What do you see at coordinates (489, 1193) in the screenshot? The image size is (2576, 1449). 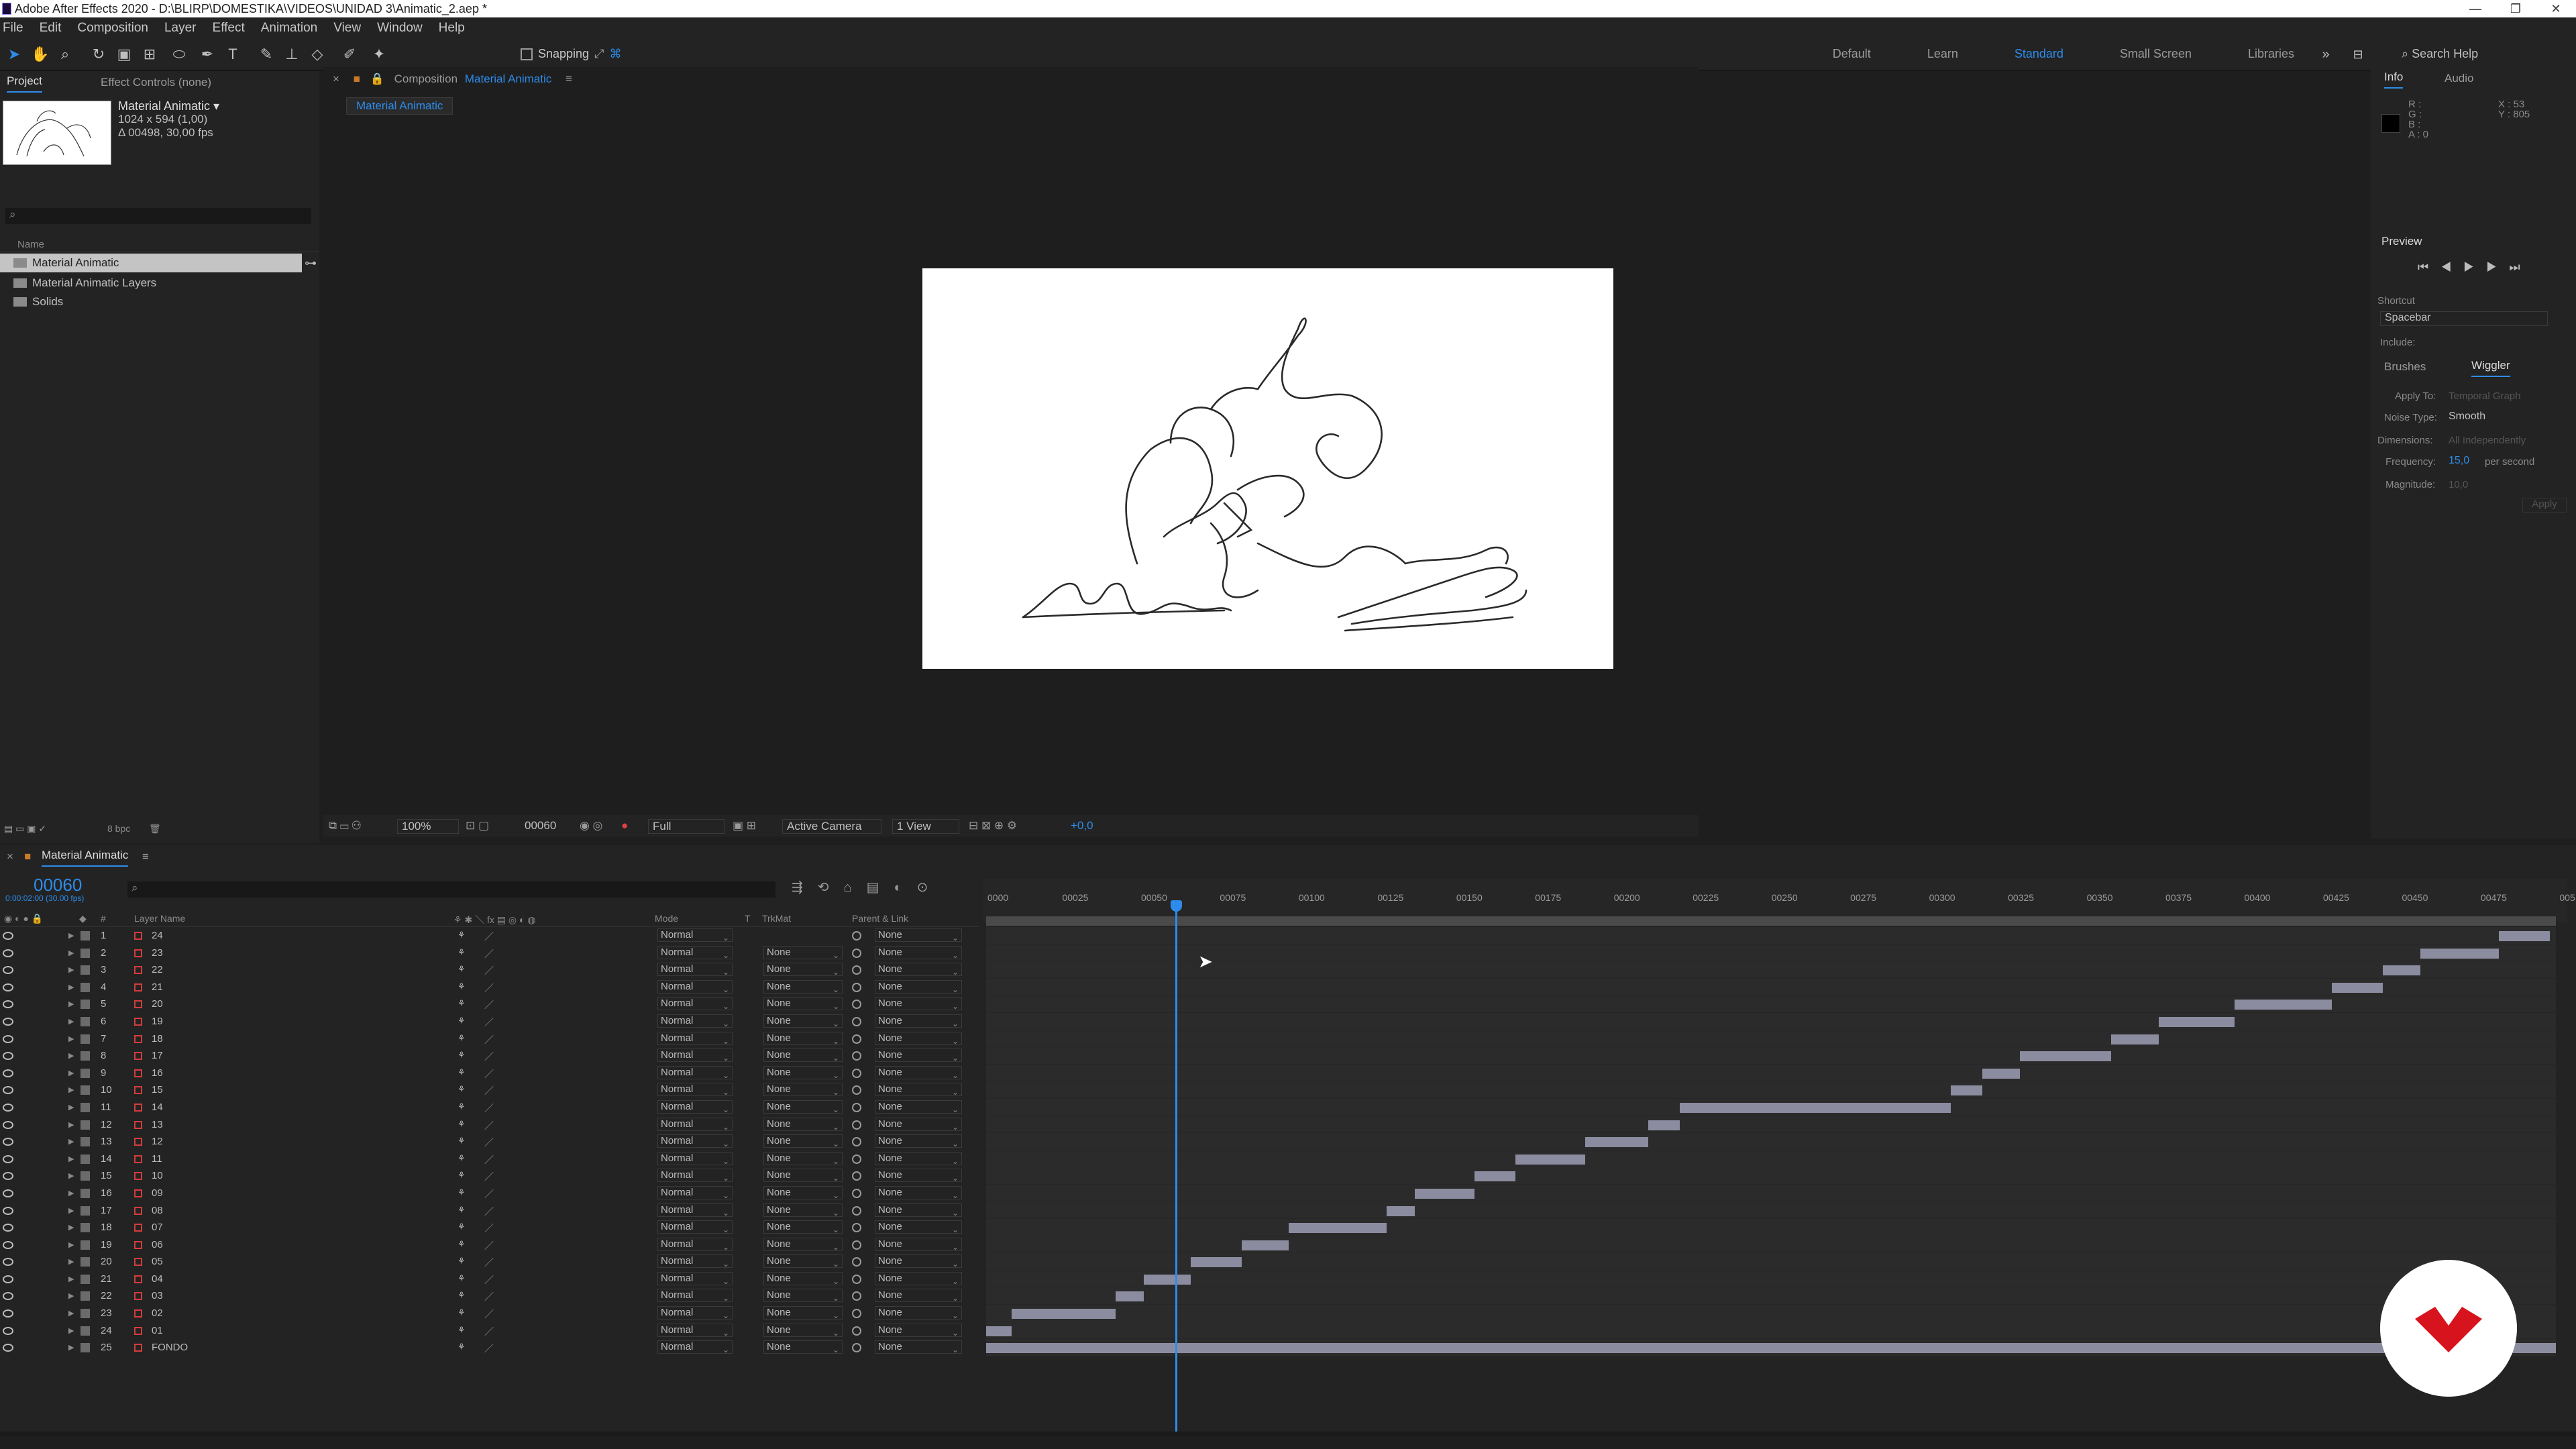 I see `layer-row: ▶ 16 09 ⚘ ／ Normal ⌄ None ⌄ None ⌄` at bounding box center [489, 1193].